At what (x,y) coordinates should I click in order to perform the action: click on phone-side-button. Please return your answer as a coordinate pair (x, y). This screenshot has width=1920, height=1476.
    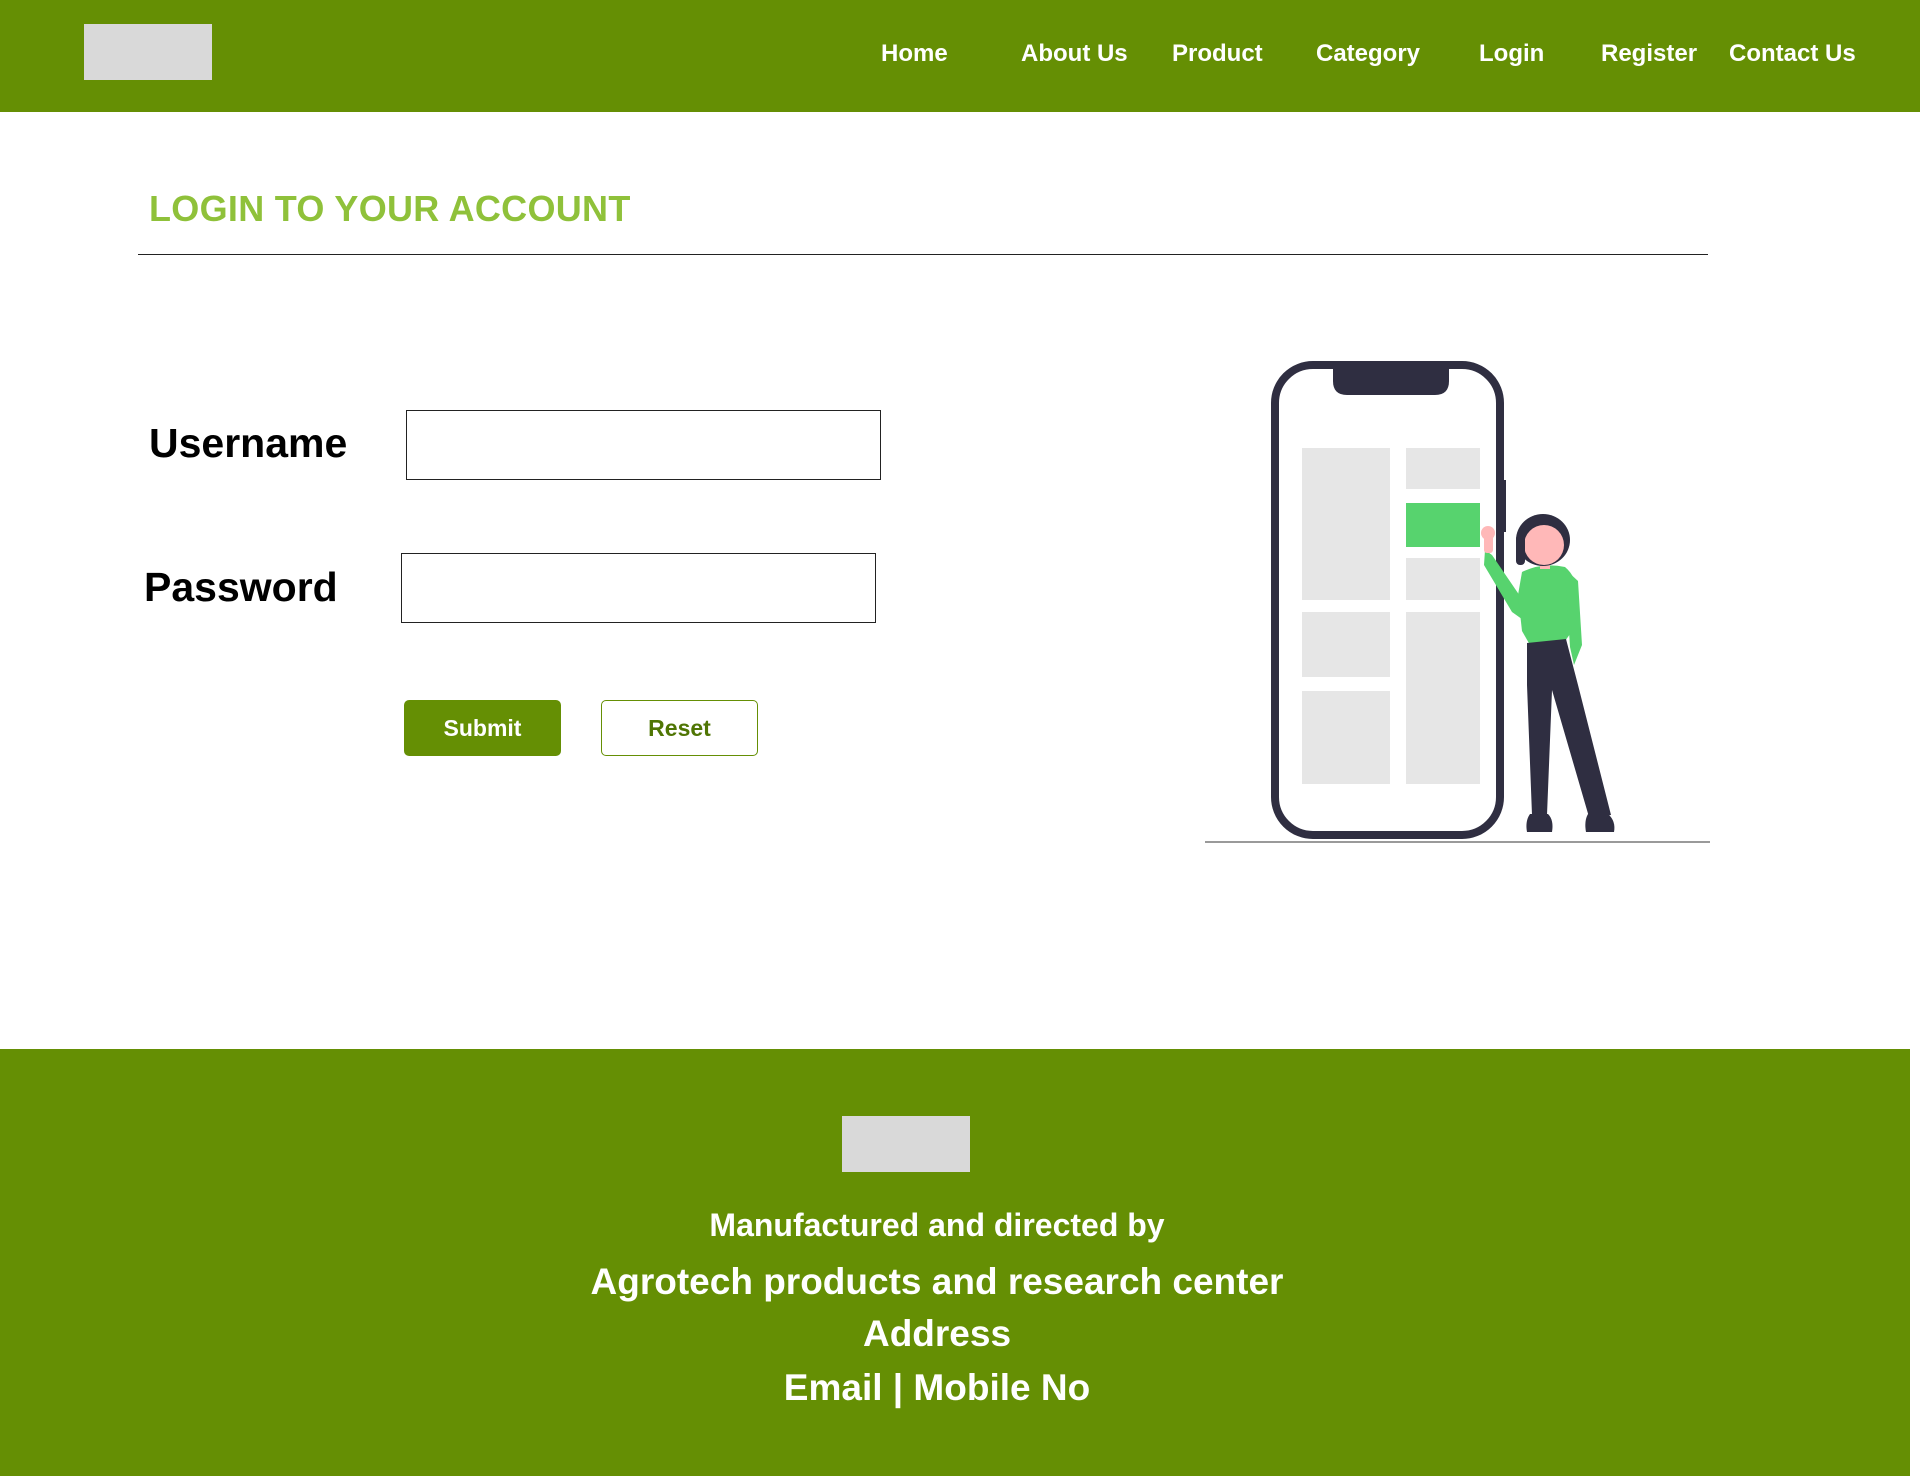
    Looking at the image, I should click on (1503, 506).